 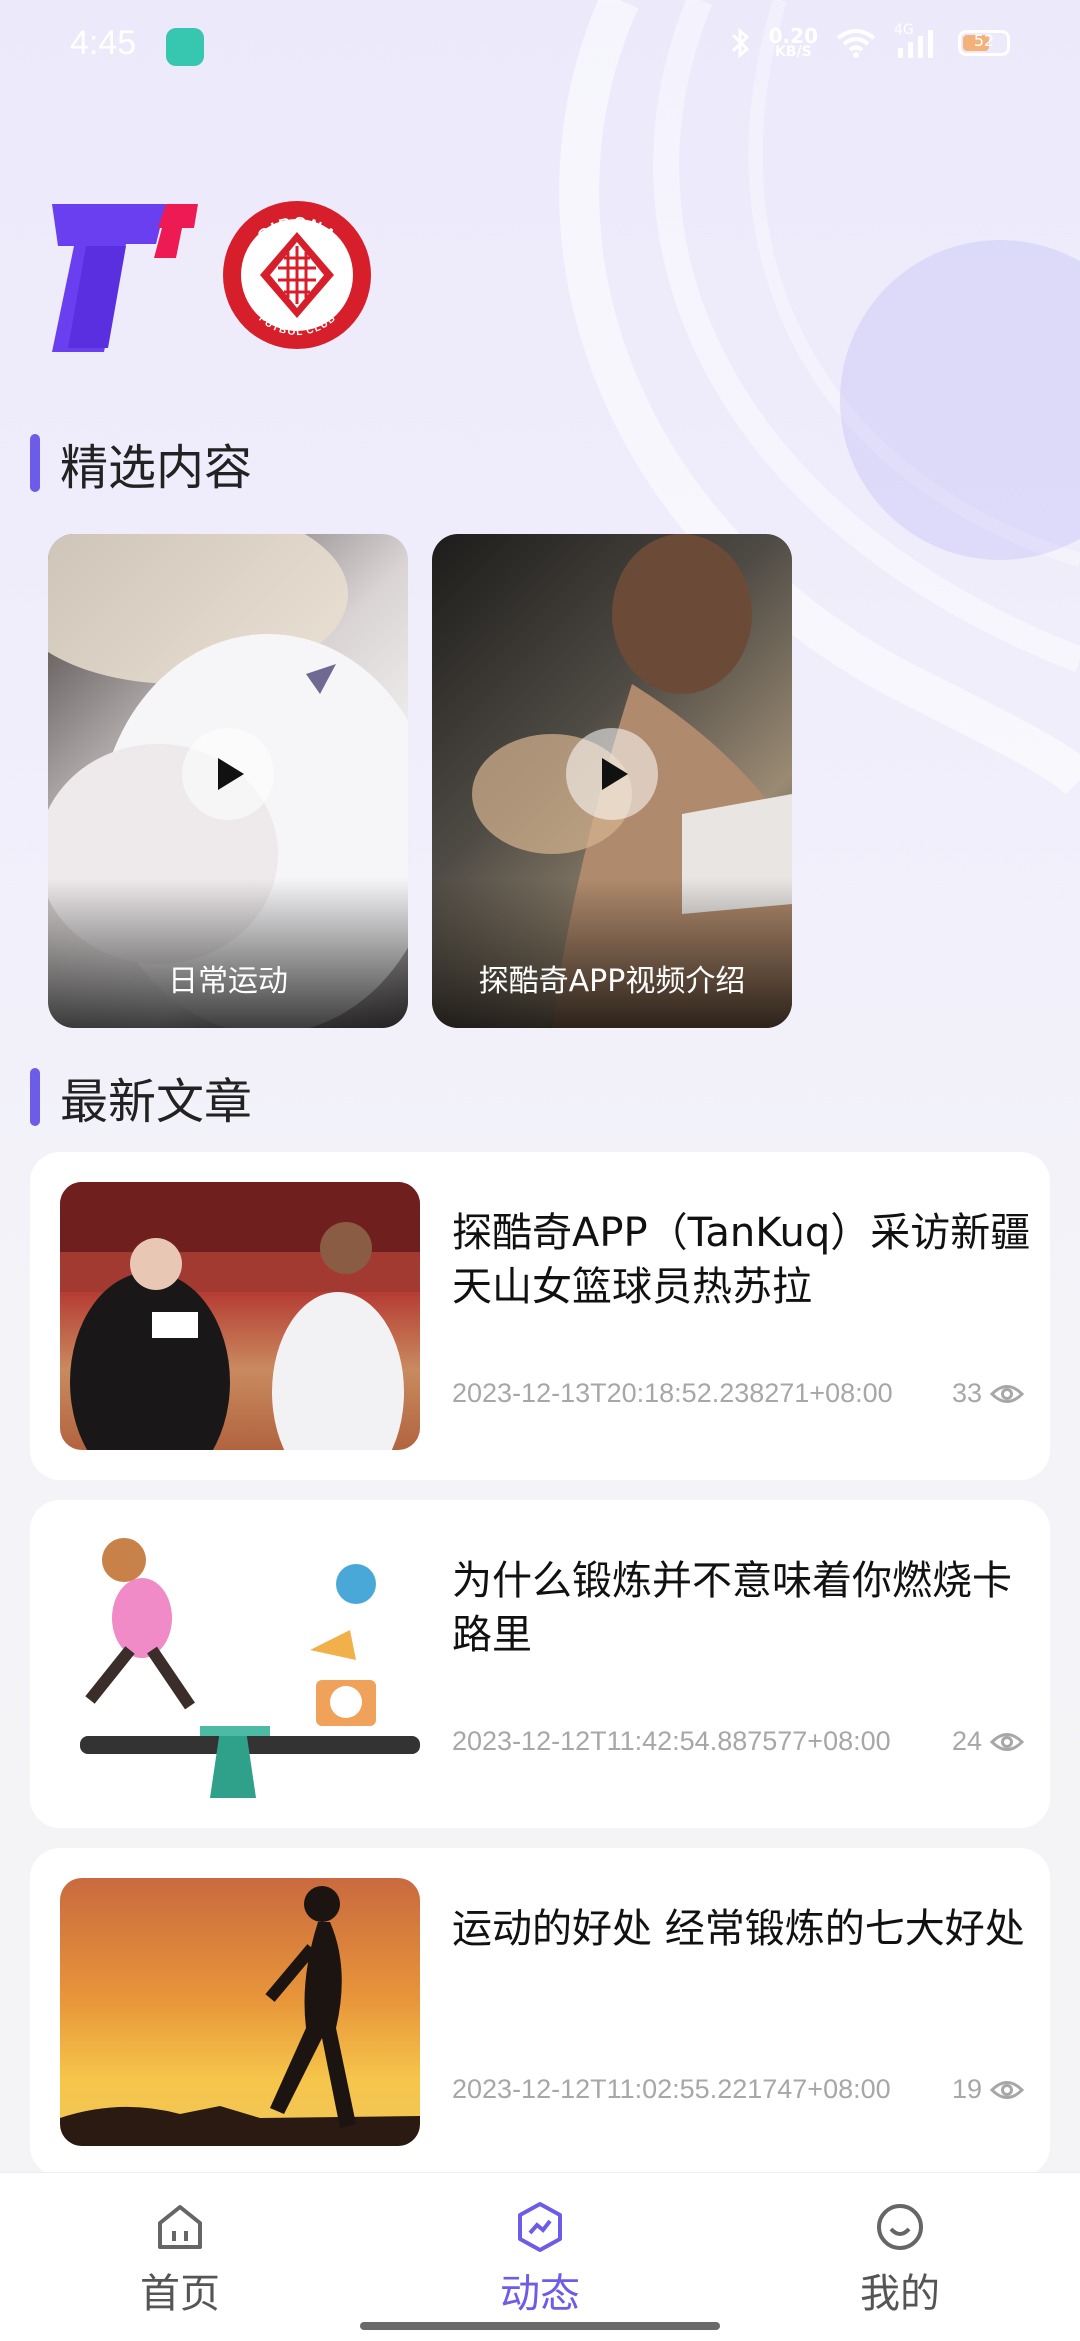 I want to click on nav-mine-label: 我的, so click(x=900, y=2294).